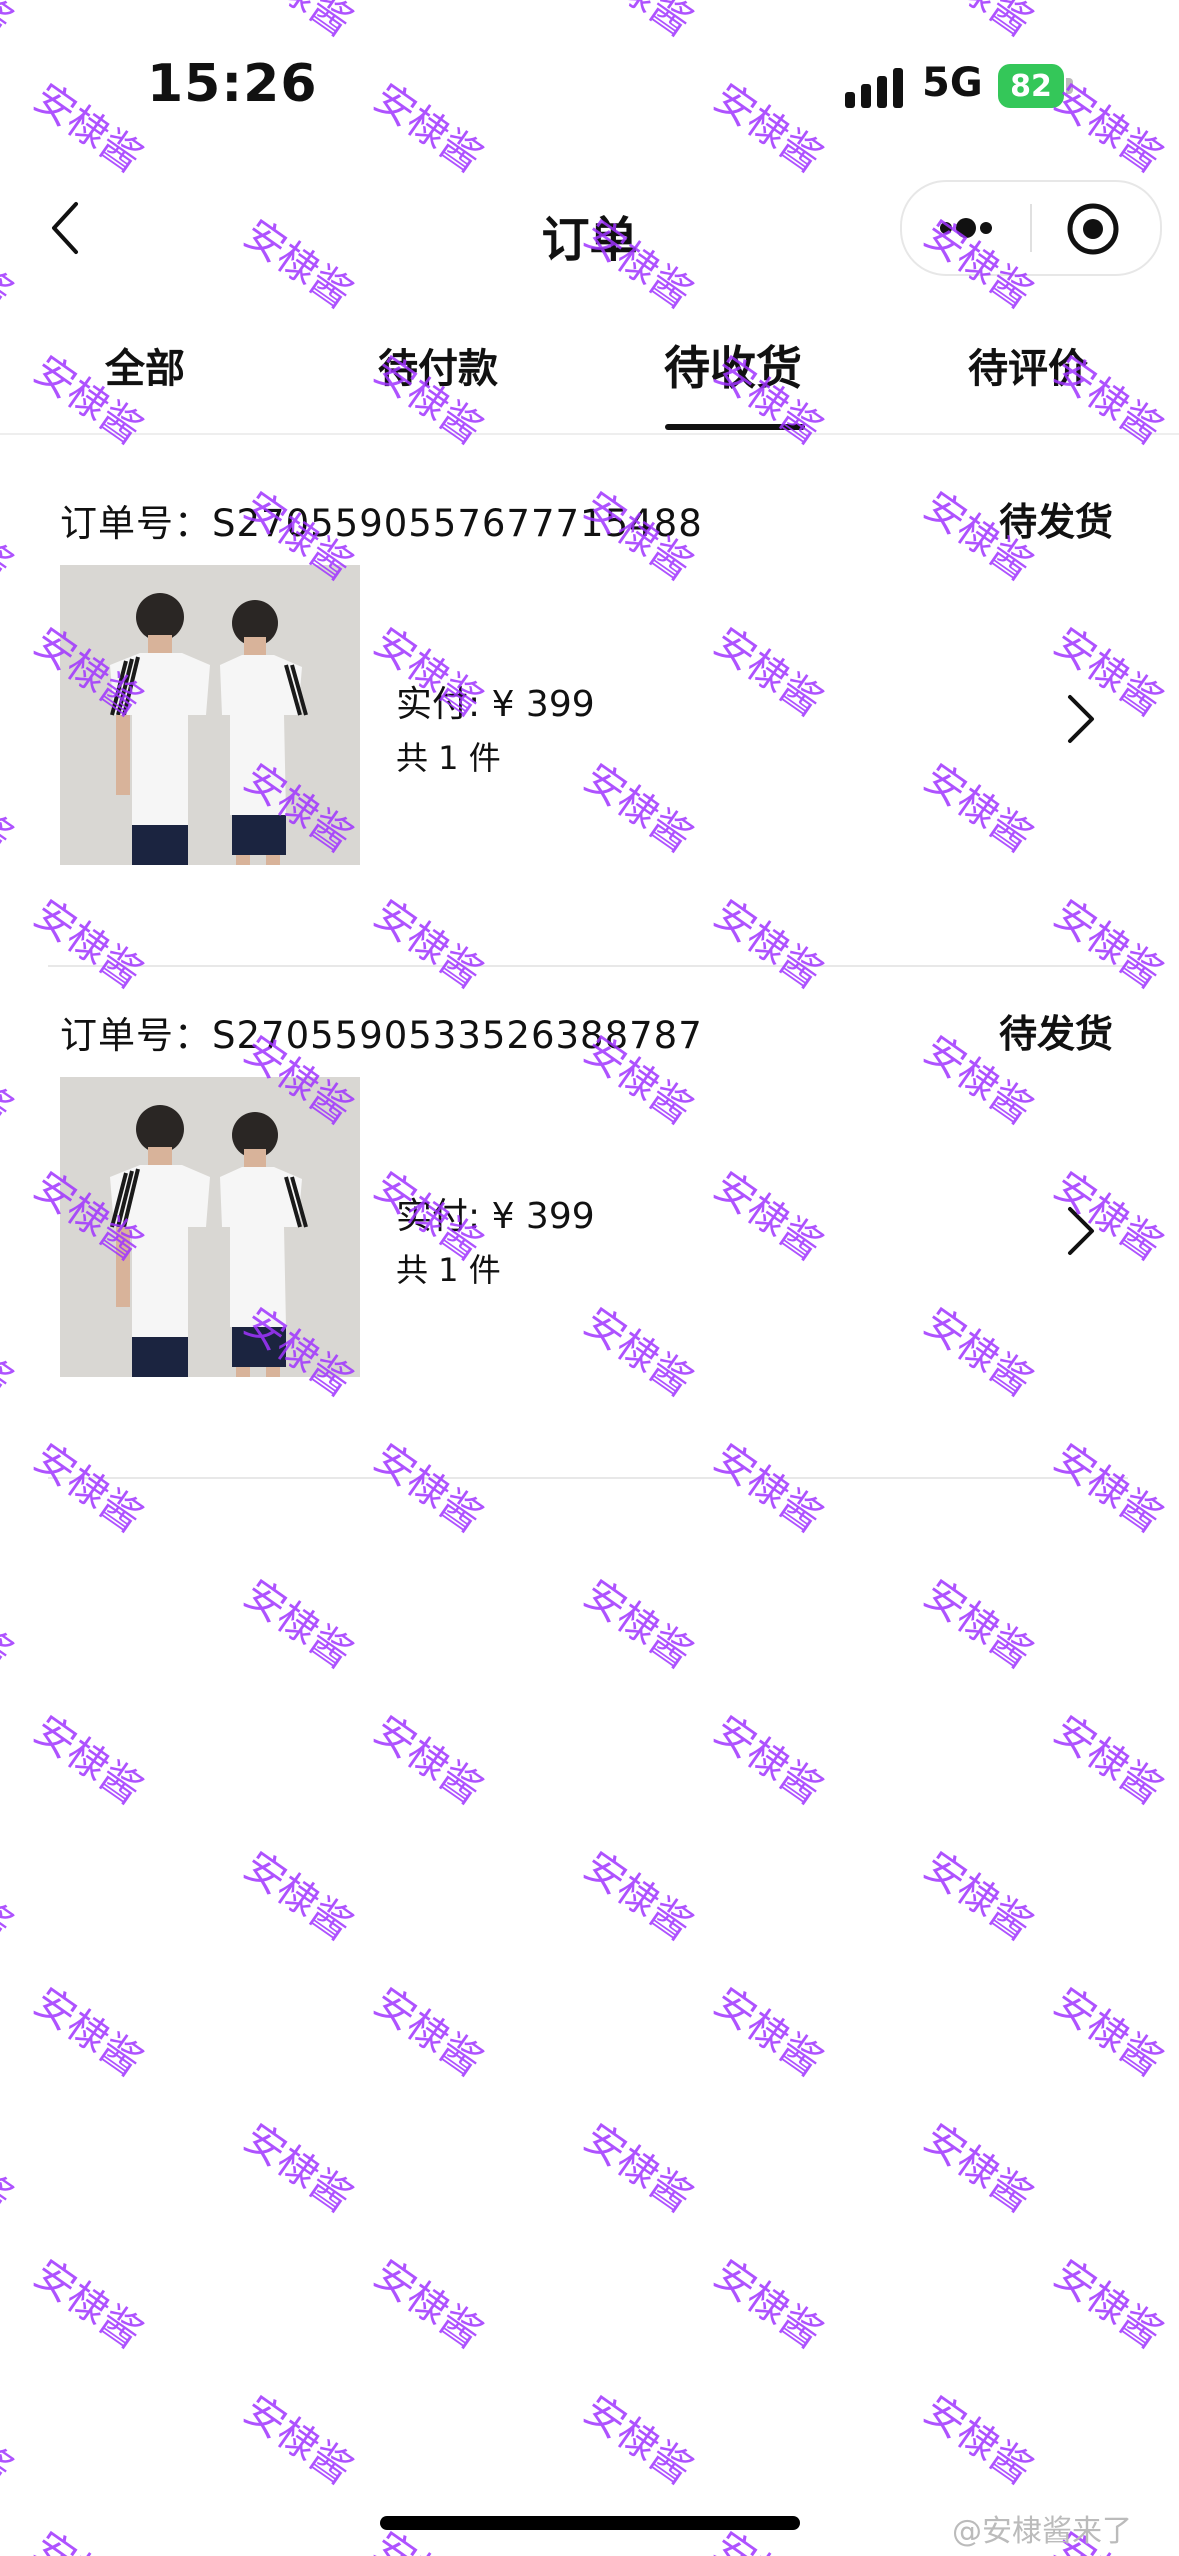 The image size is (1179, 2556). I want to click on mini-program-capsule, so click(1031, 228).